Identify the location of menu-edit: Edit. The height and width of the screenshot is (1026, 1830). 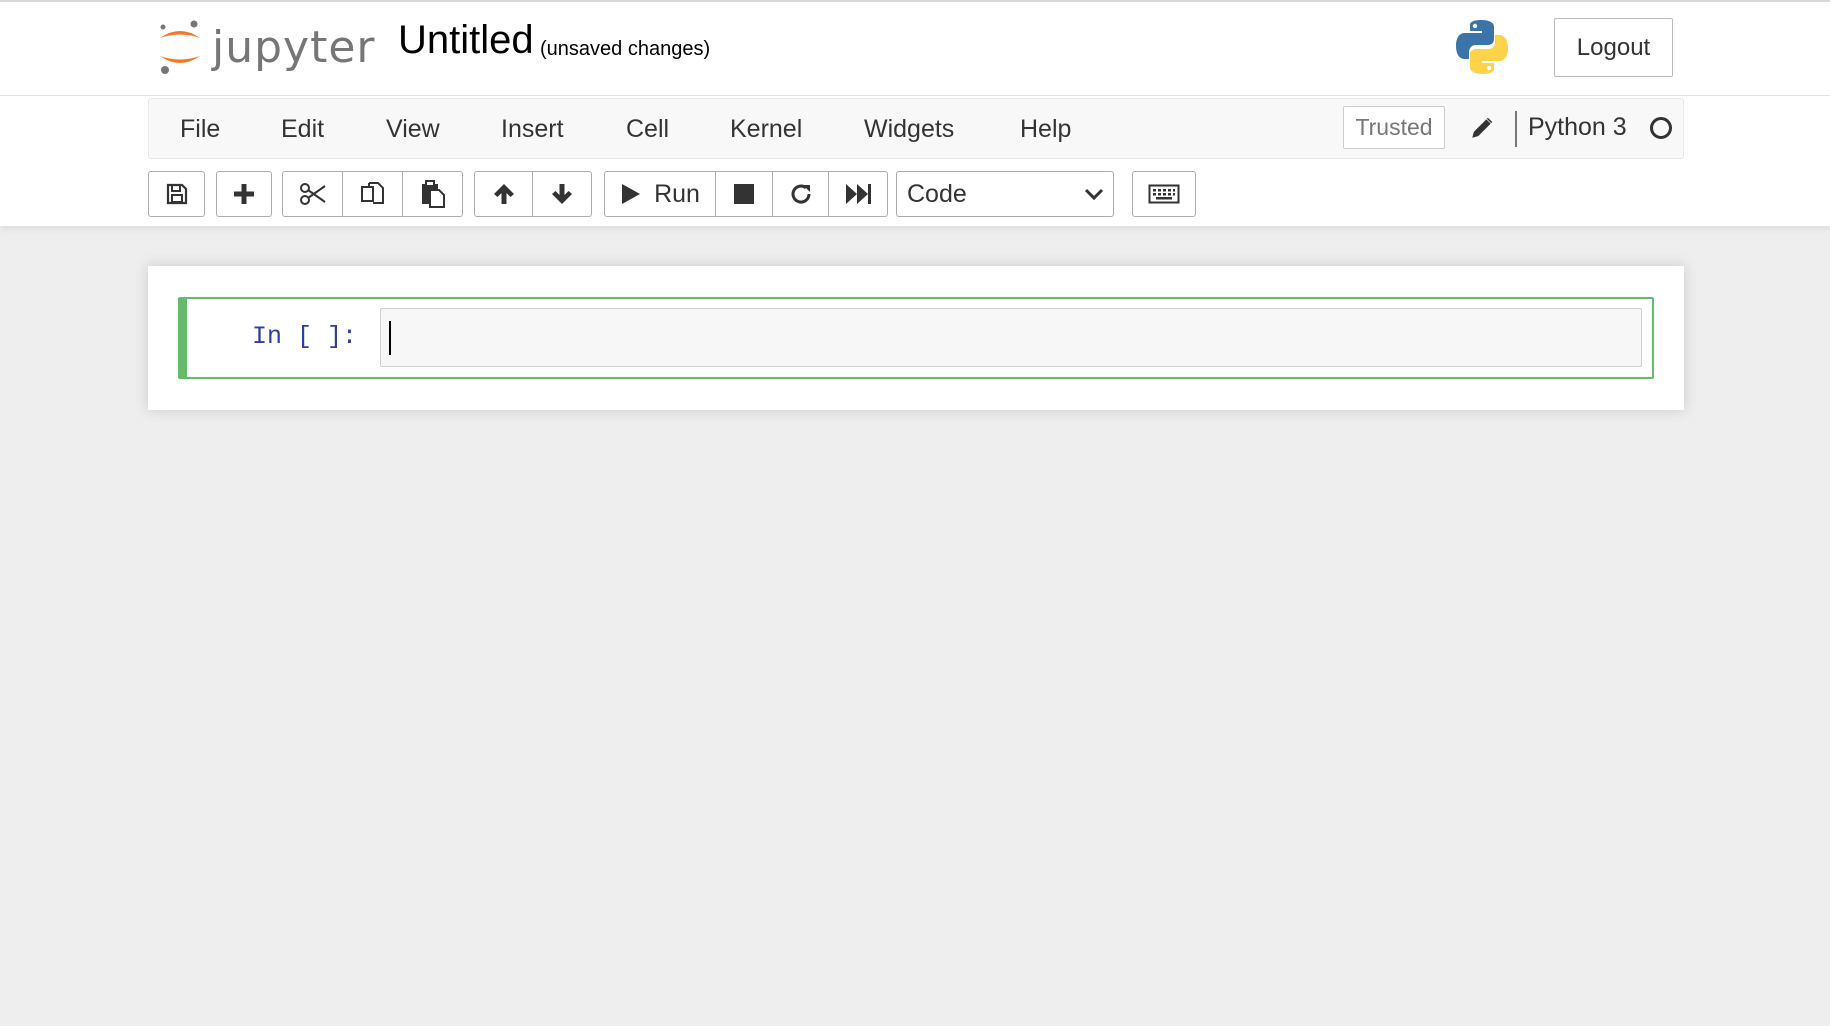
(302, 129).